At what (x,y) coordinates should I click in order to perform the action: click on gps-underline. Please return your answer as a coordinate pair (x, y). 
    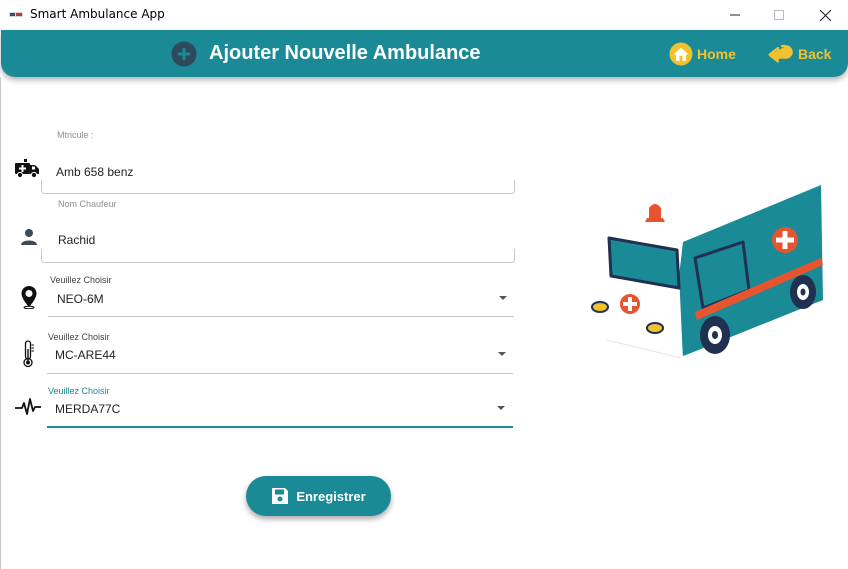
    Looking at the image, I should click on (281, 316).